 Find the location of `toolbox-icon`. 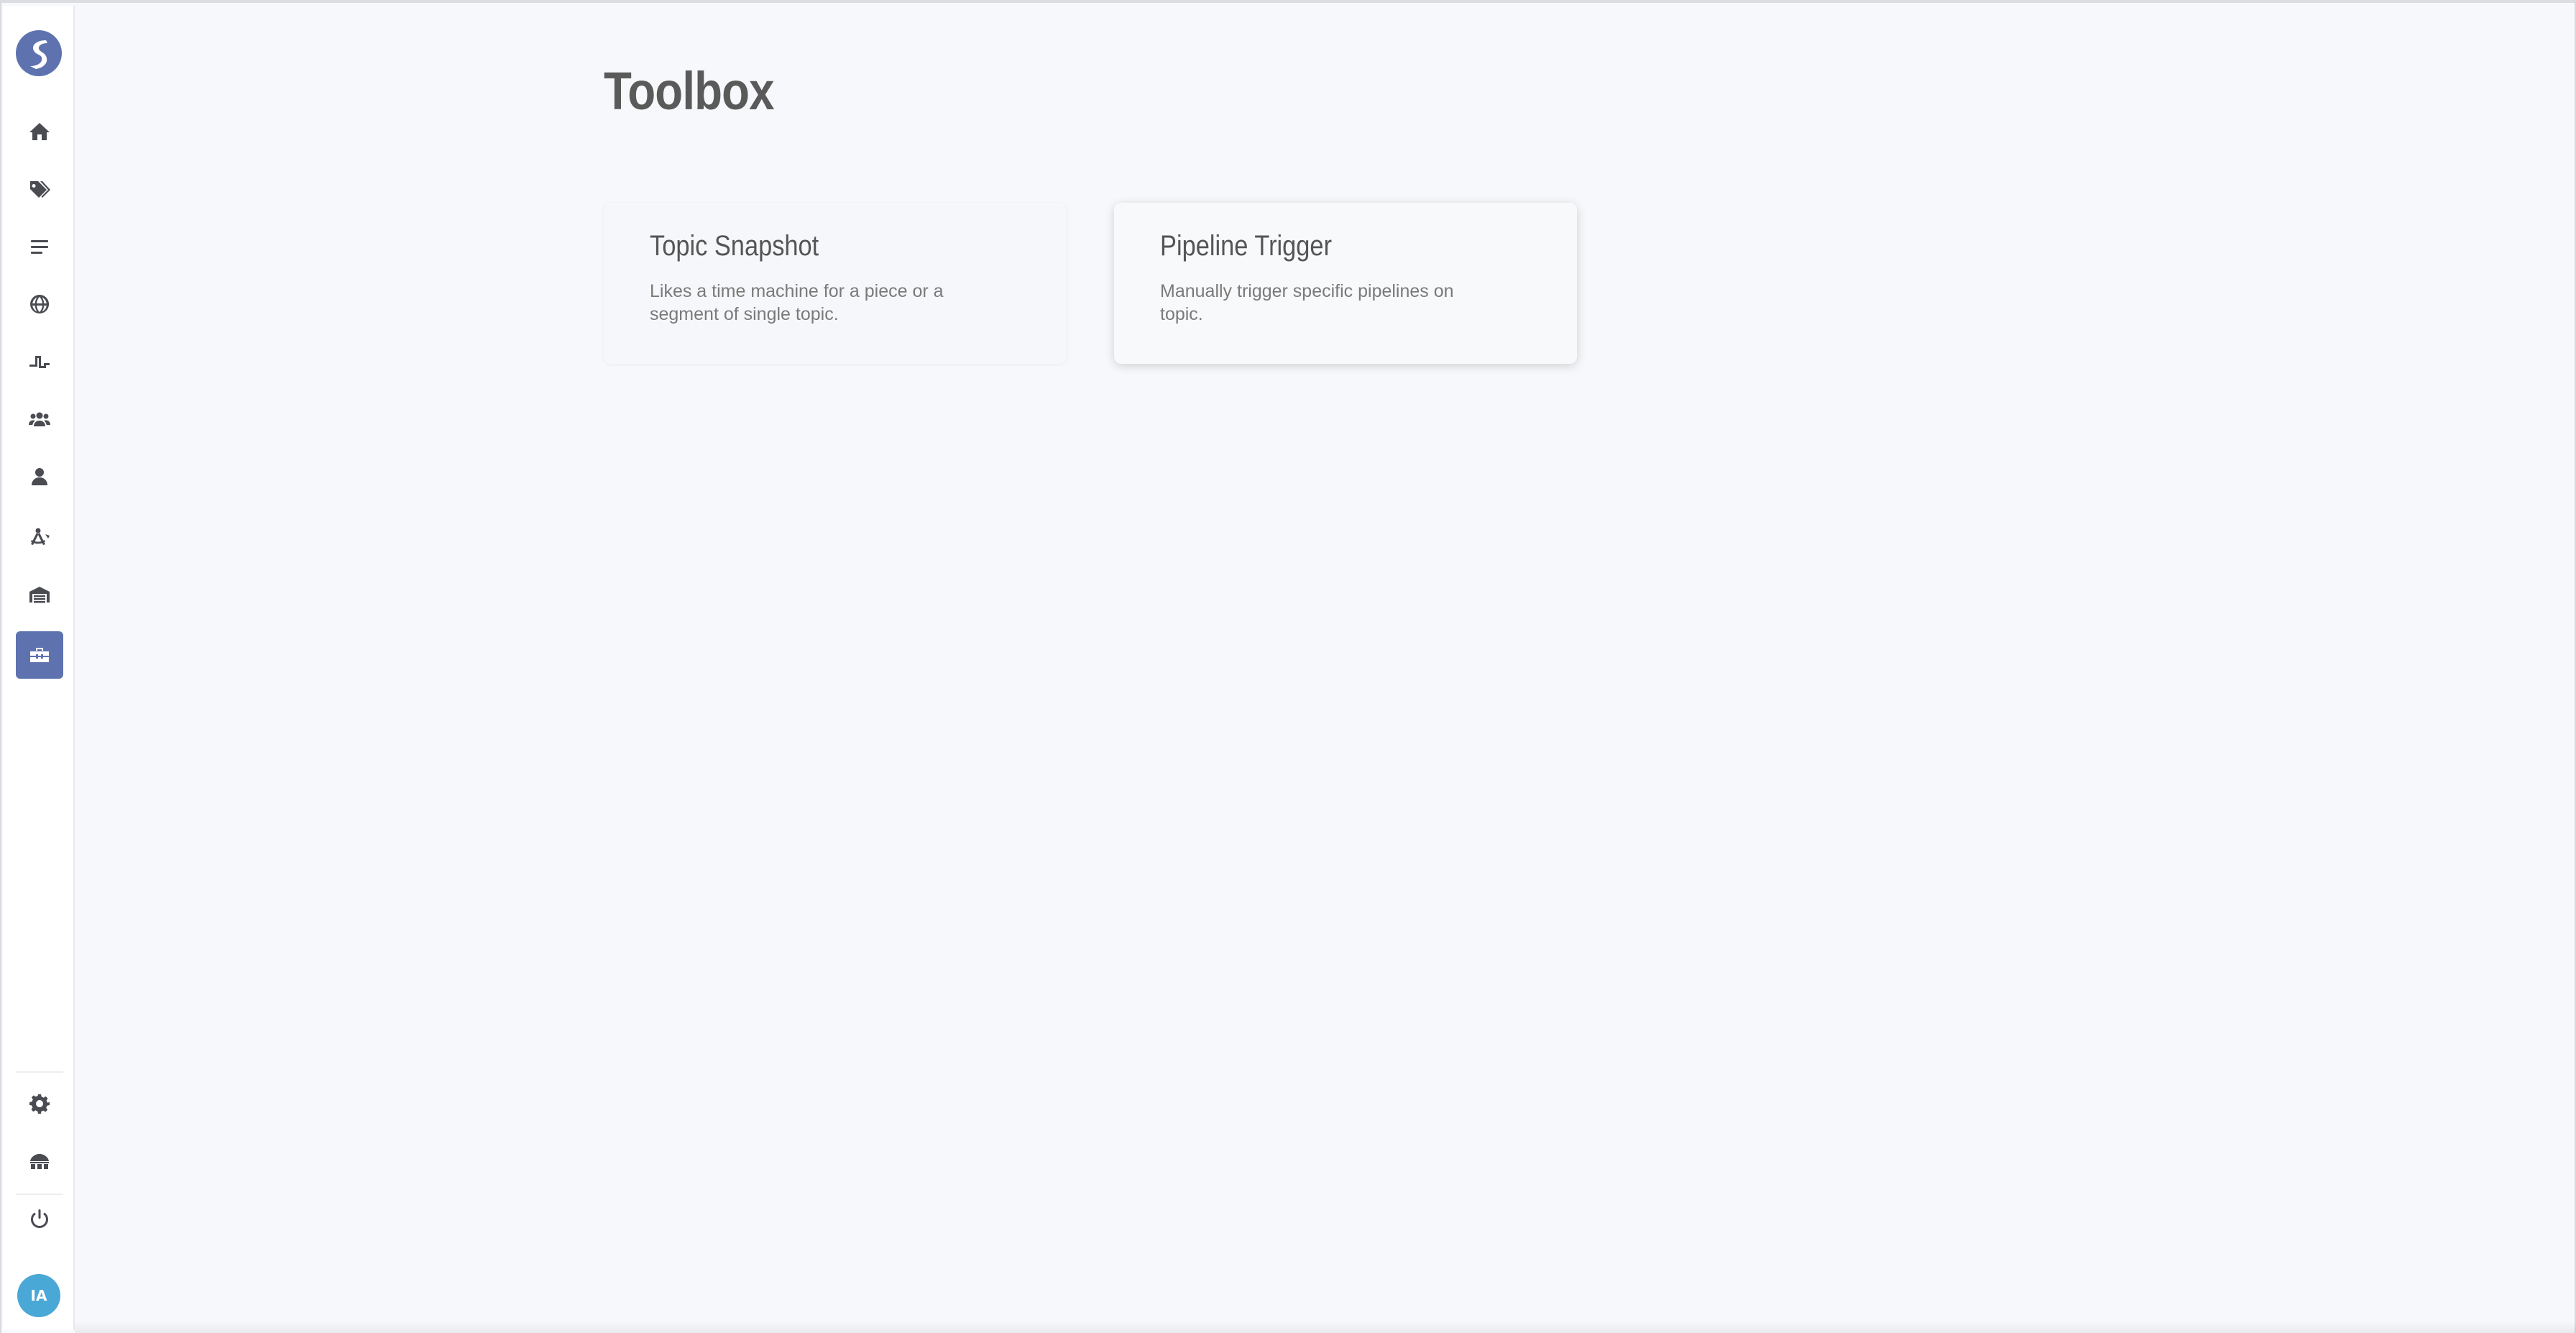

toolbox-icon is located at coordinates (39, 655).